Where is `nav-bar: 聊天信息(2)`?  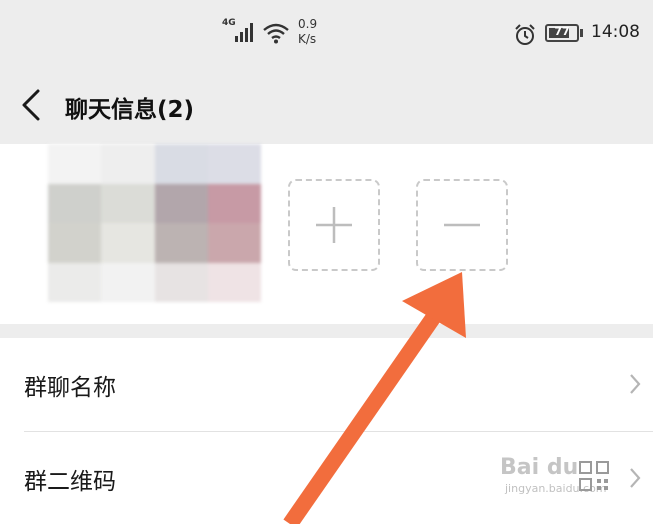 nav-bar: 聊天信息(2) is located at coordinates (326, 106).